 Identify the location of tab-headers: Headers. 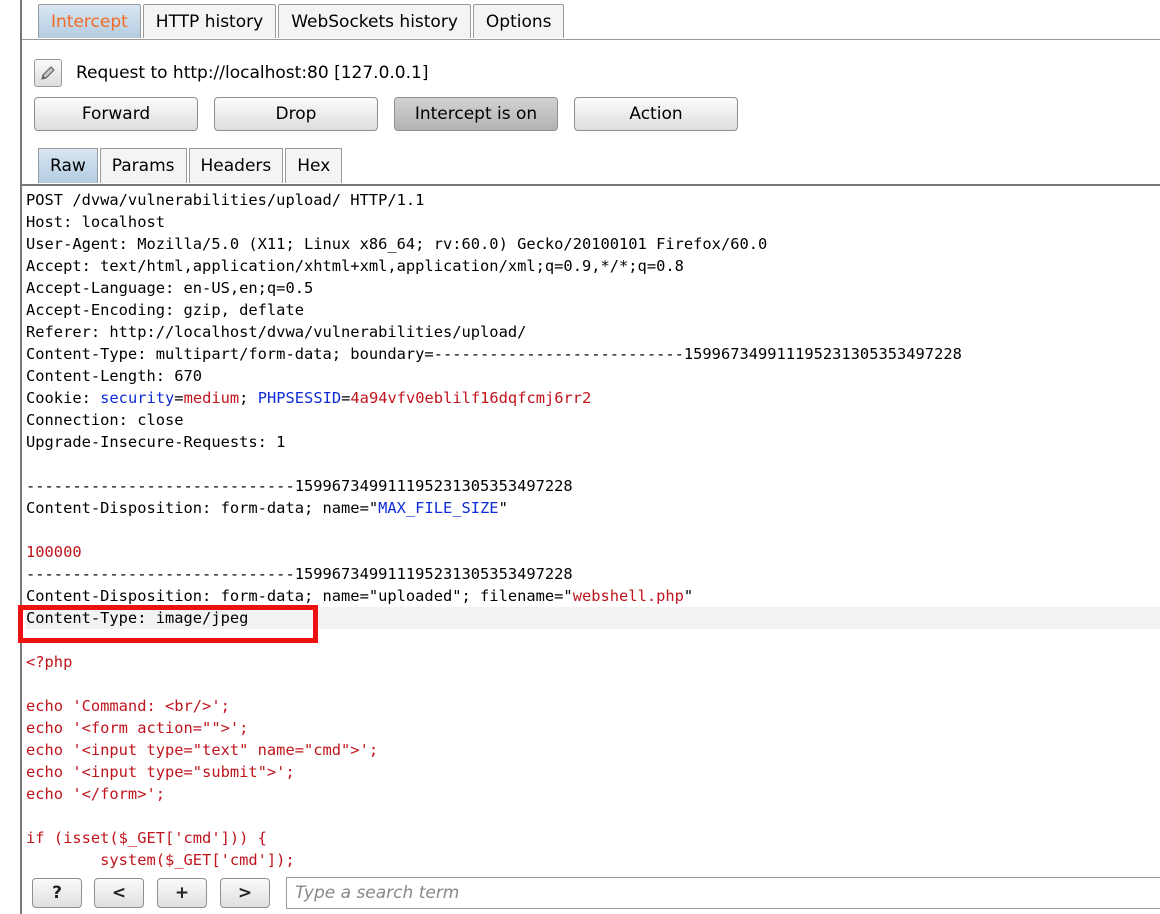
(236, 165).